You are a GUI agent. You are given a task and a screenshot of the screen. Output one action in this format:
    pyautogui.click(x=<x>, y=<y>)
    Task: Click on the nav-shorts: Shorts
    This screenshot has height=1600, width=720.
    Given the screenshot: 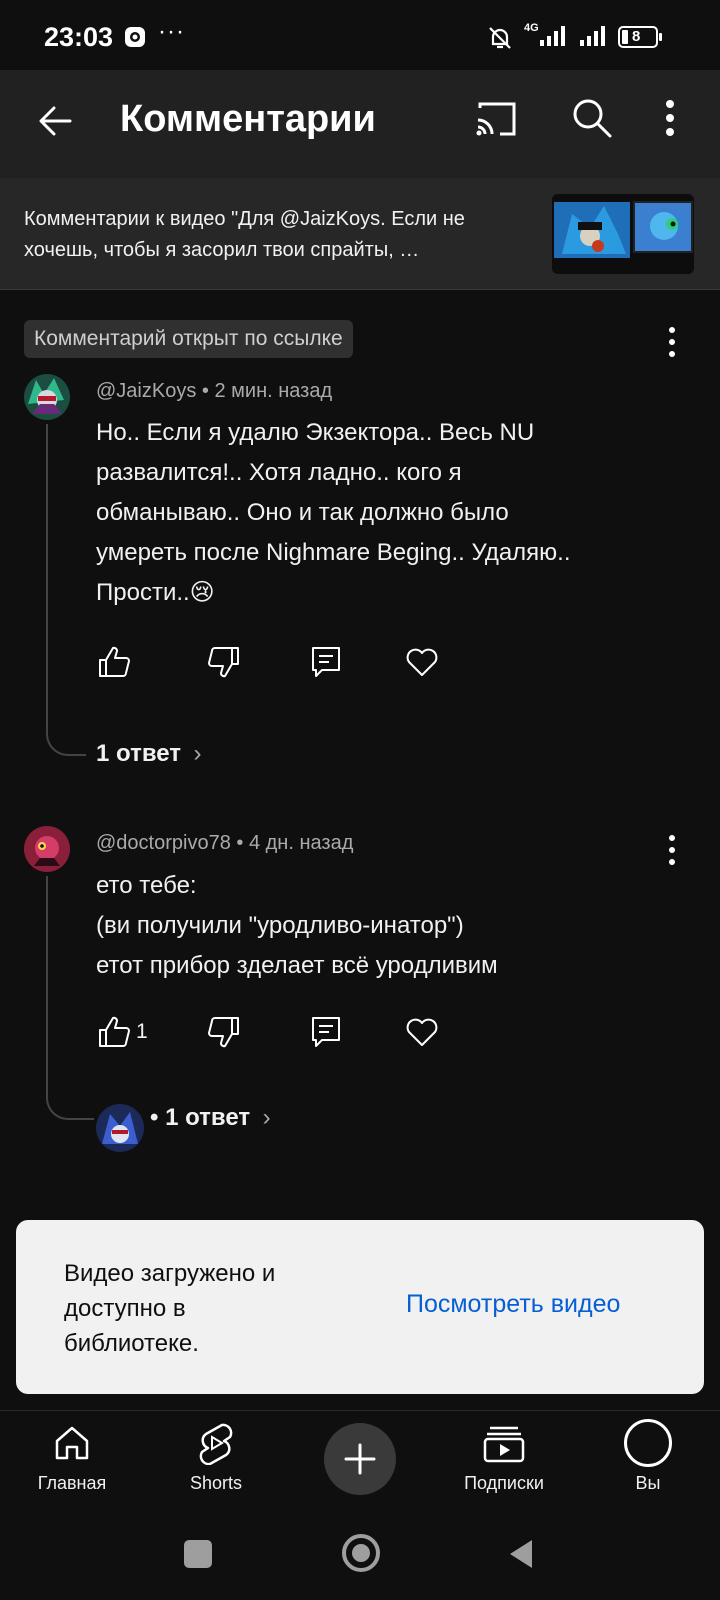 What is the action you would take?
    pyautogui.click(x=216, y=1462)
    